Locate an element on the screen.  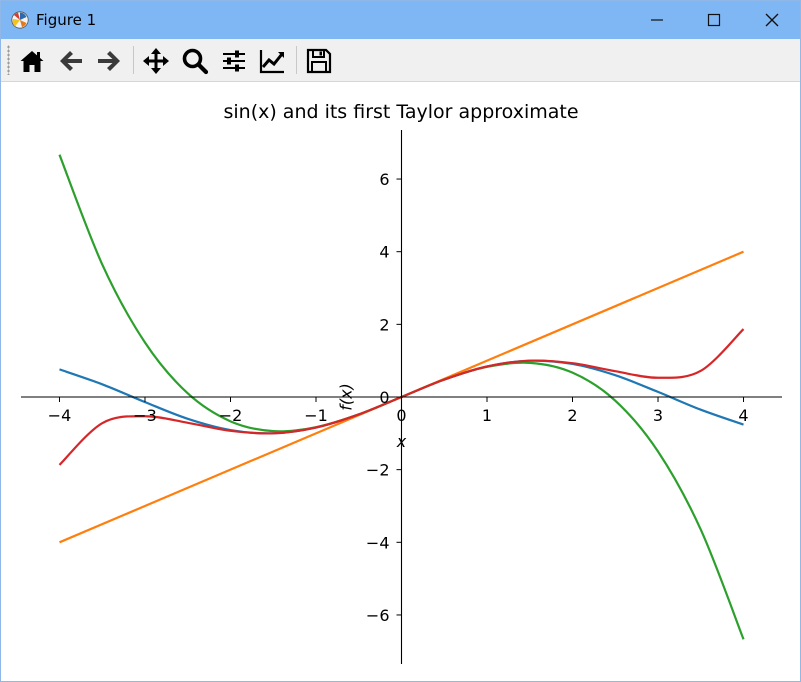
minimize-icon is located at coordinates (657, 20).